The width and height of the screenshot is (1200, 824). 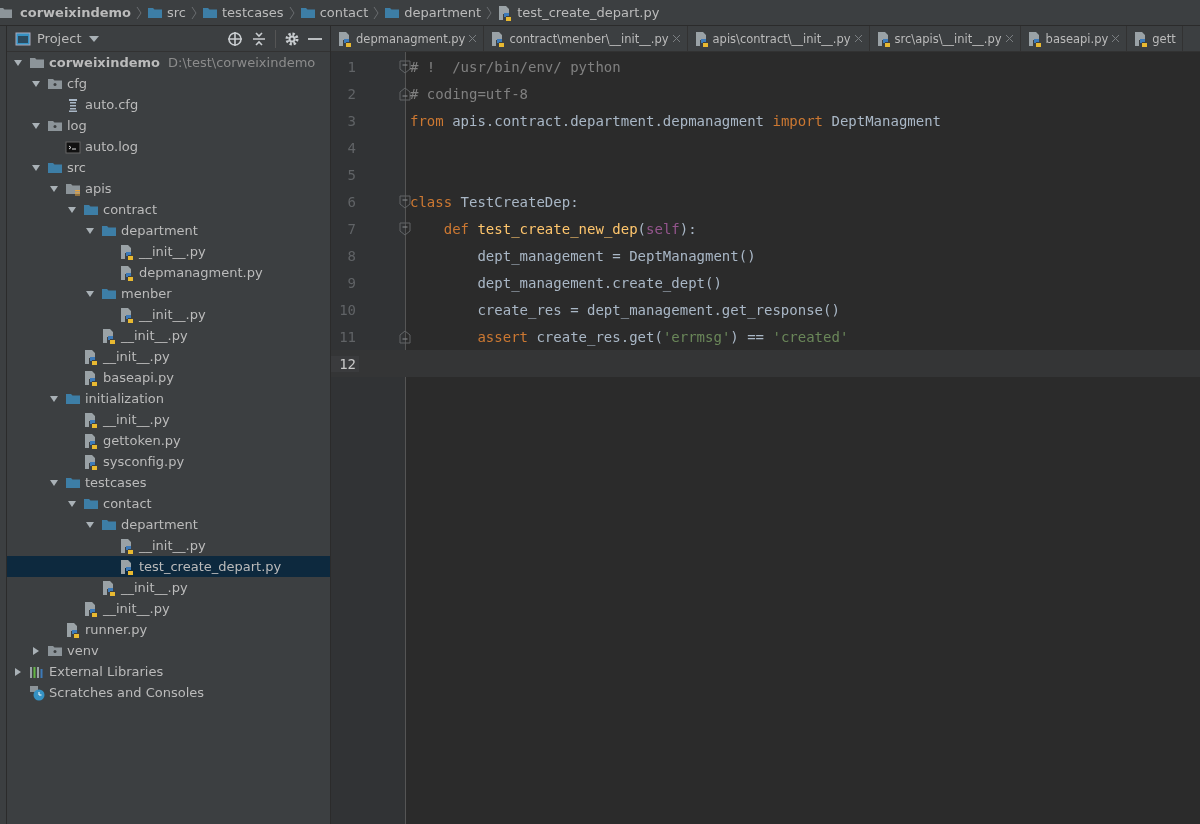 What do you see at coordinates (168, 293) in the screenshot?
I see `tree-item: menber` at bounding box center [168, 293].